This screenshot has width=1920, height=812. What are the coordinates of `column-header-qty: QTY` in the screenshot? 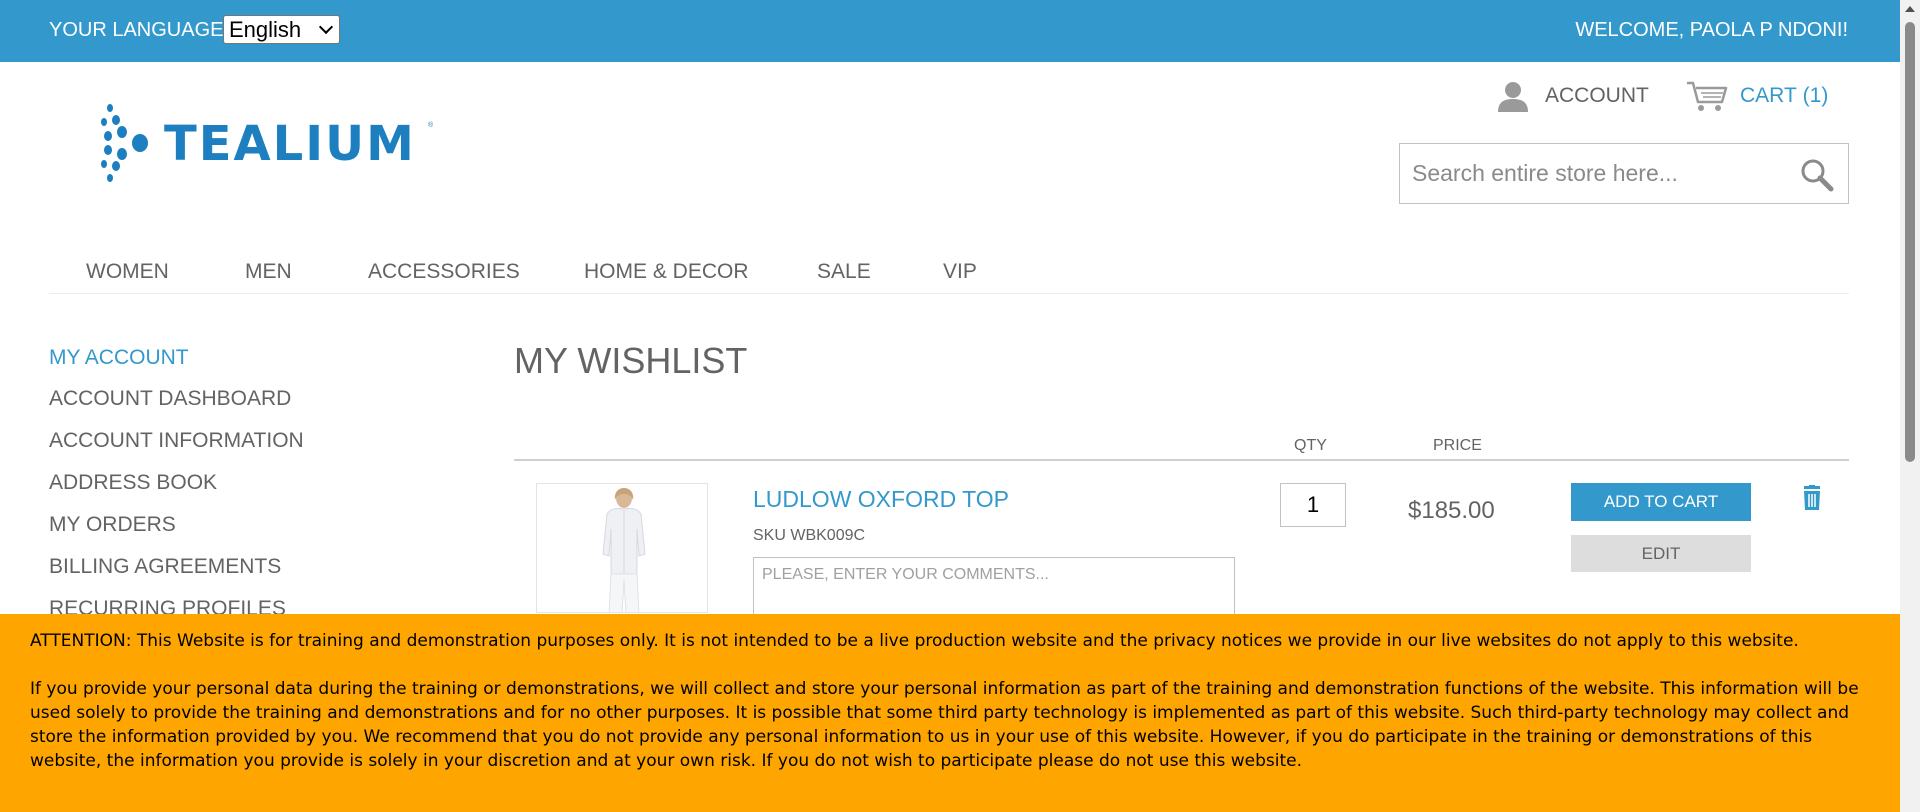 It's located at (1310, 445).